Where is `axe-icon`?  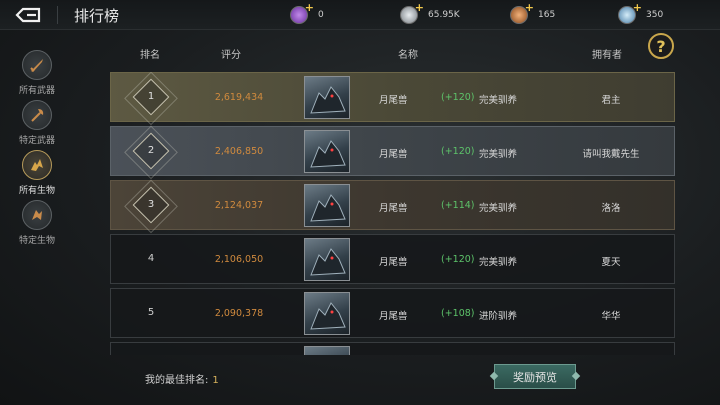 axe-icon is located at coordinates (37, 115).